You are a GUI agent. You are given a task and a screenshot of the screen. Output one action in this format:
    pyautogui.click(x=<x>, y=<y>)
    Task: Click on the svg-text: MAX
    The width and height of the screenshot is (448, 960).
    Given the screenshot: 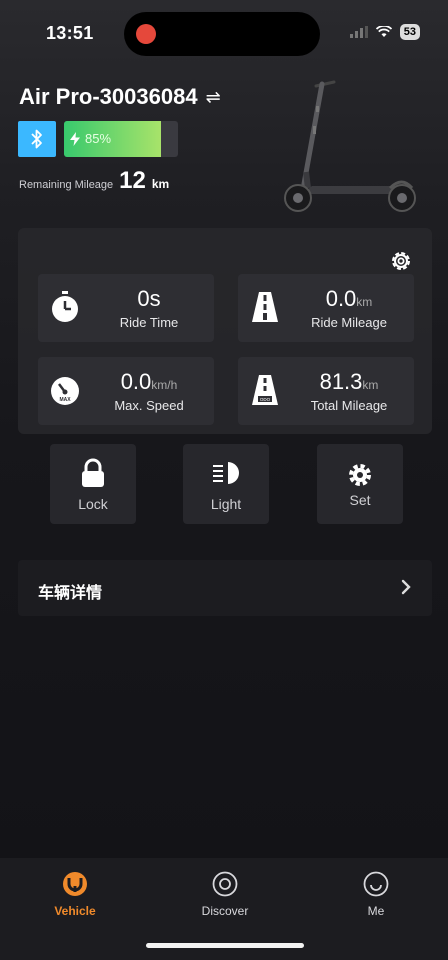 What is the action you would take?
    pyautogui.click(x=65, y=400)
    